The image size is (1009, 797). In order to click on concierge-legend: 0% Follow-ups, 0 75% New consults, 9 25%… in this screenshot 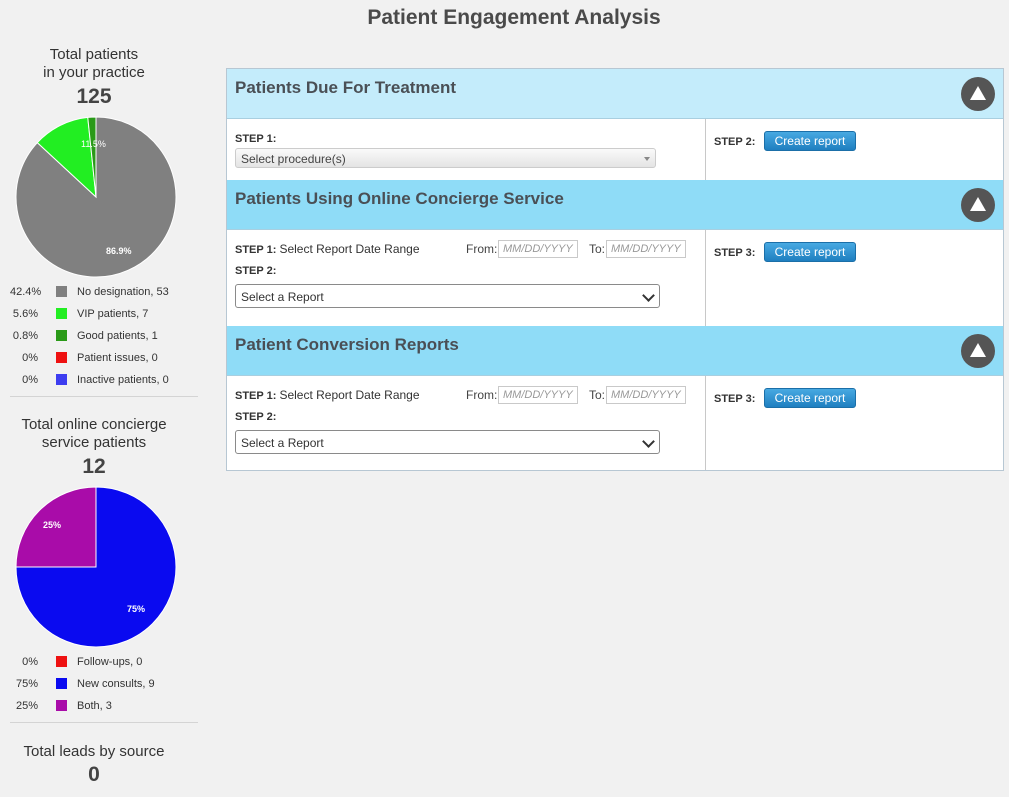, I will do `click(104, 685)`.